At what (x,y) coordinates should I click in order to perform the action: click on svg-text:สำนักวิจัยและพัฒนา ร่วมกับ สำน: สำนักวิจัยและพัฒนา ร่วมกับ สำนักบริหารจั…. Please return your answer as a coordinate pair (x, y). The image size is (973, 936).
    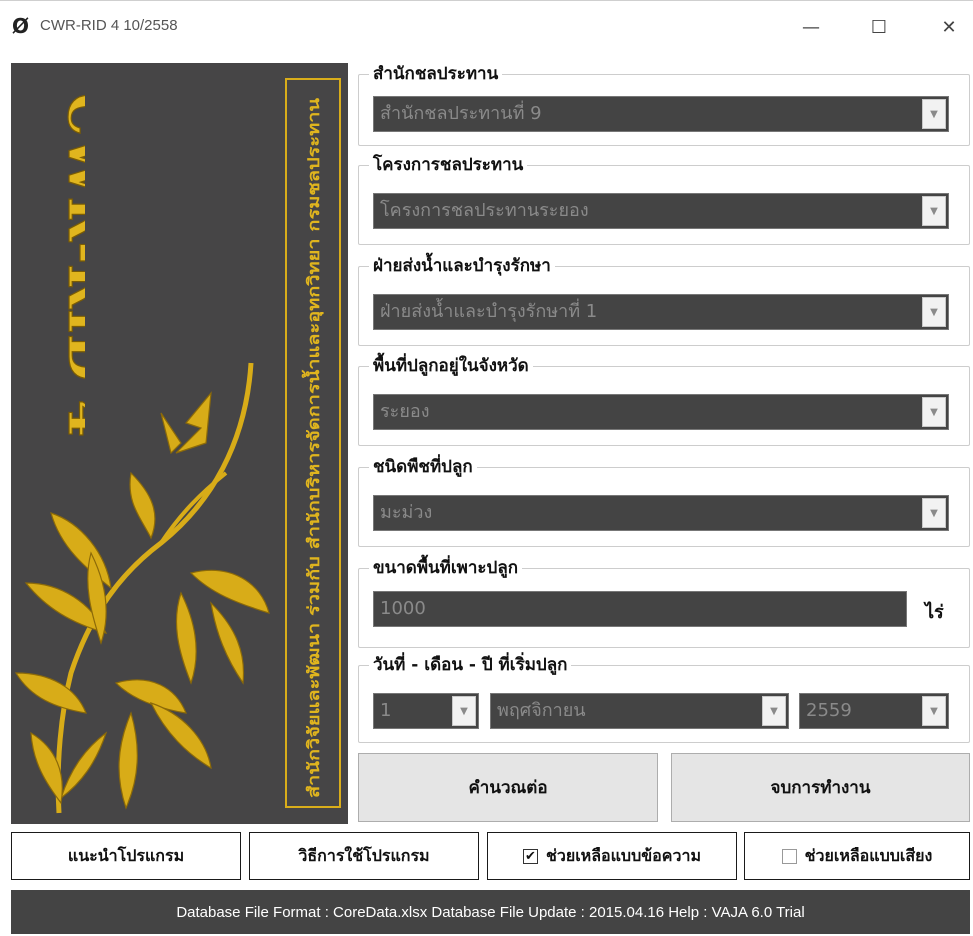
    Looking at the image, I should click on (312, 448).